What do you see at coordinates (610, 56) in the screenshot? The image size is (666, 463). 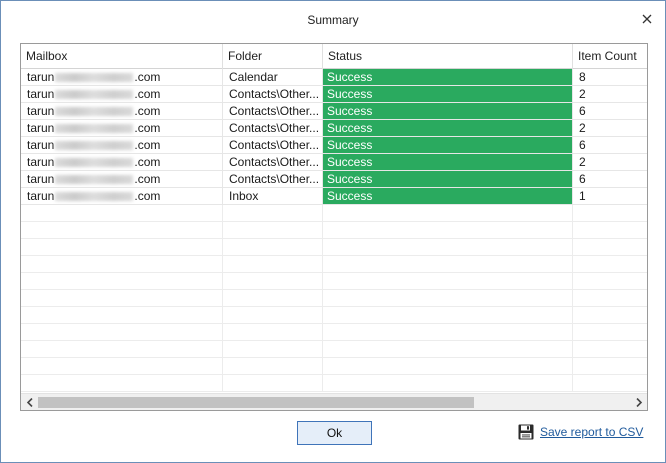 I see `column-header-item-count: Item Count` at bounding box center [610, 56].